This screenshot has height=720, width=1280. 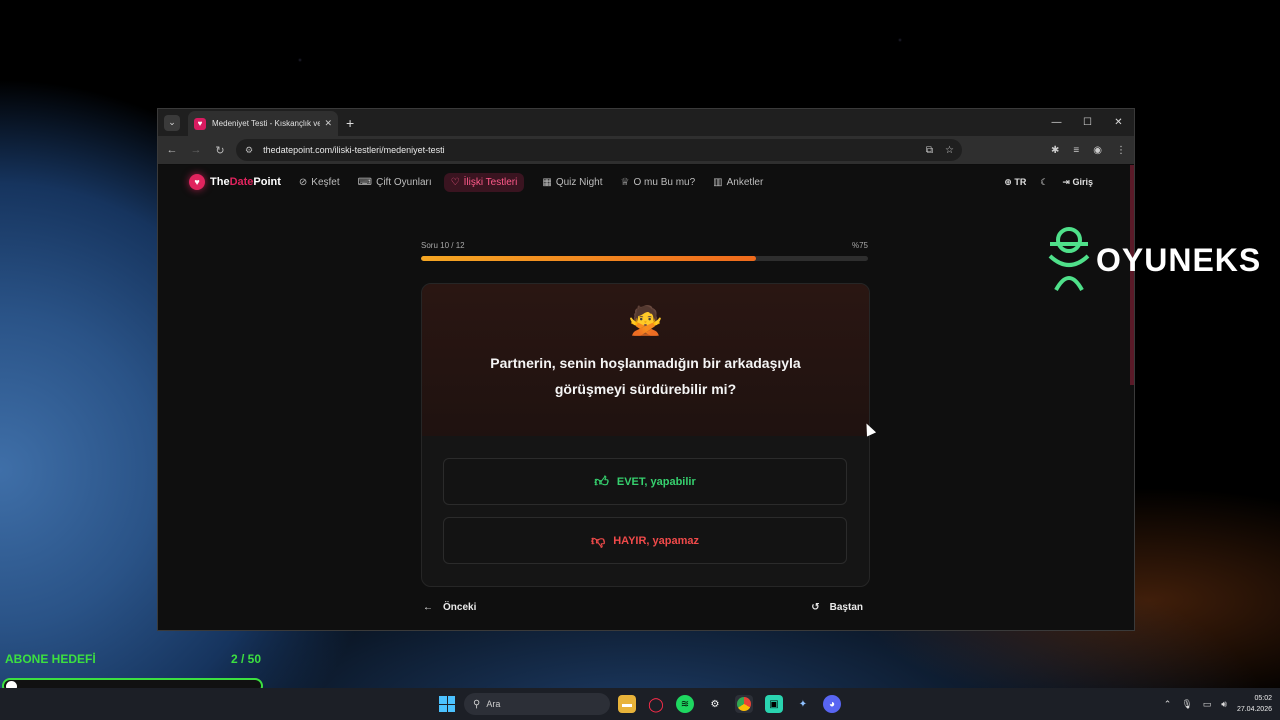 What do you see at coordinates (1076, 150) in the screenshot?
I see `media-icon: ≡` at bounding box center [1076, 150].